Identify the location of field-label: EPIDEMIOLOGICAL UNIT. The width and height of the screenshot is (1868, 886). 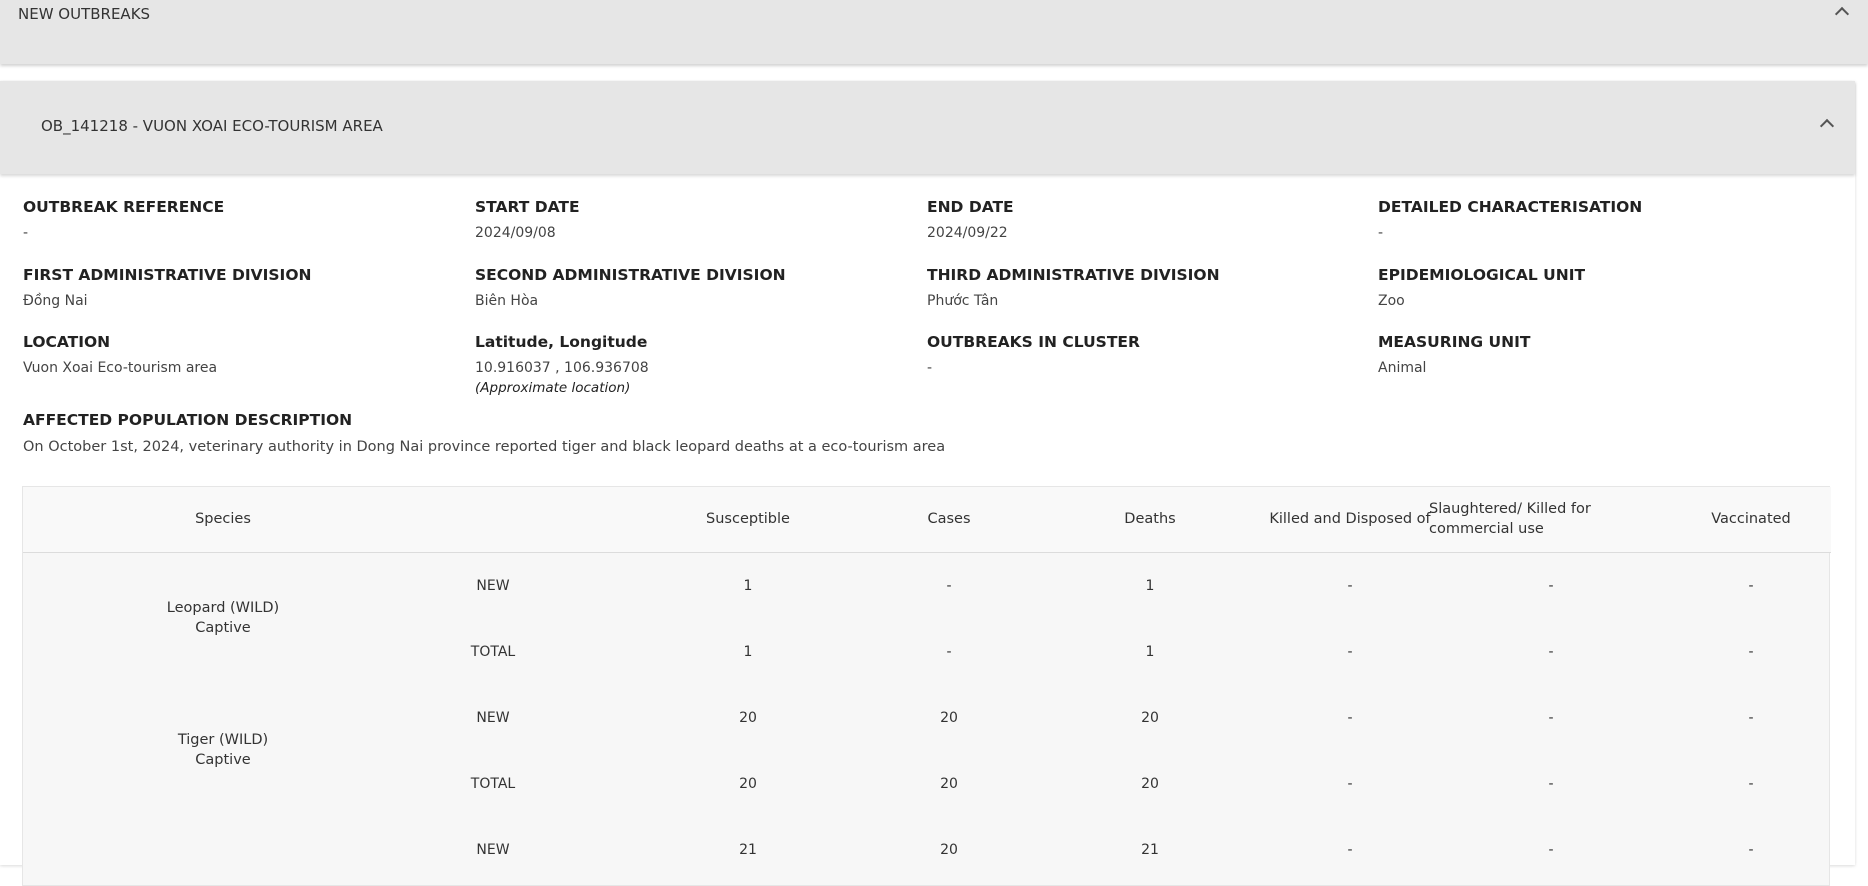
(1482, 275).